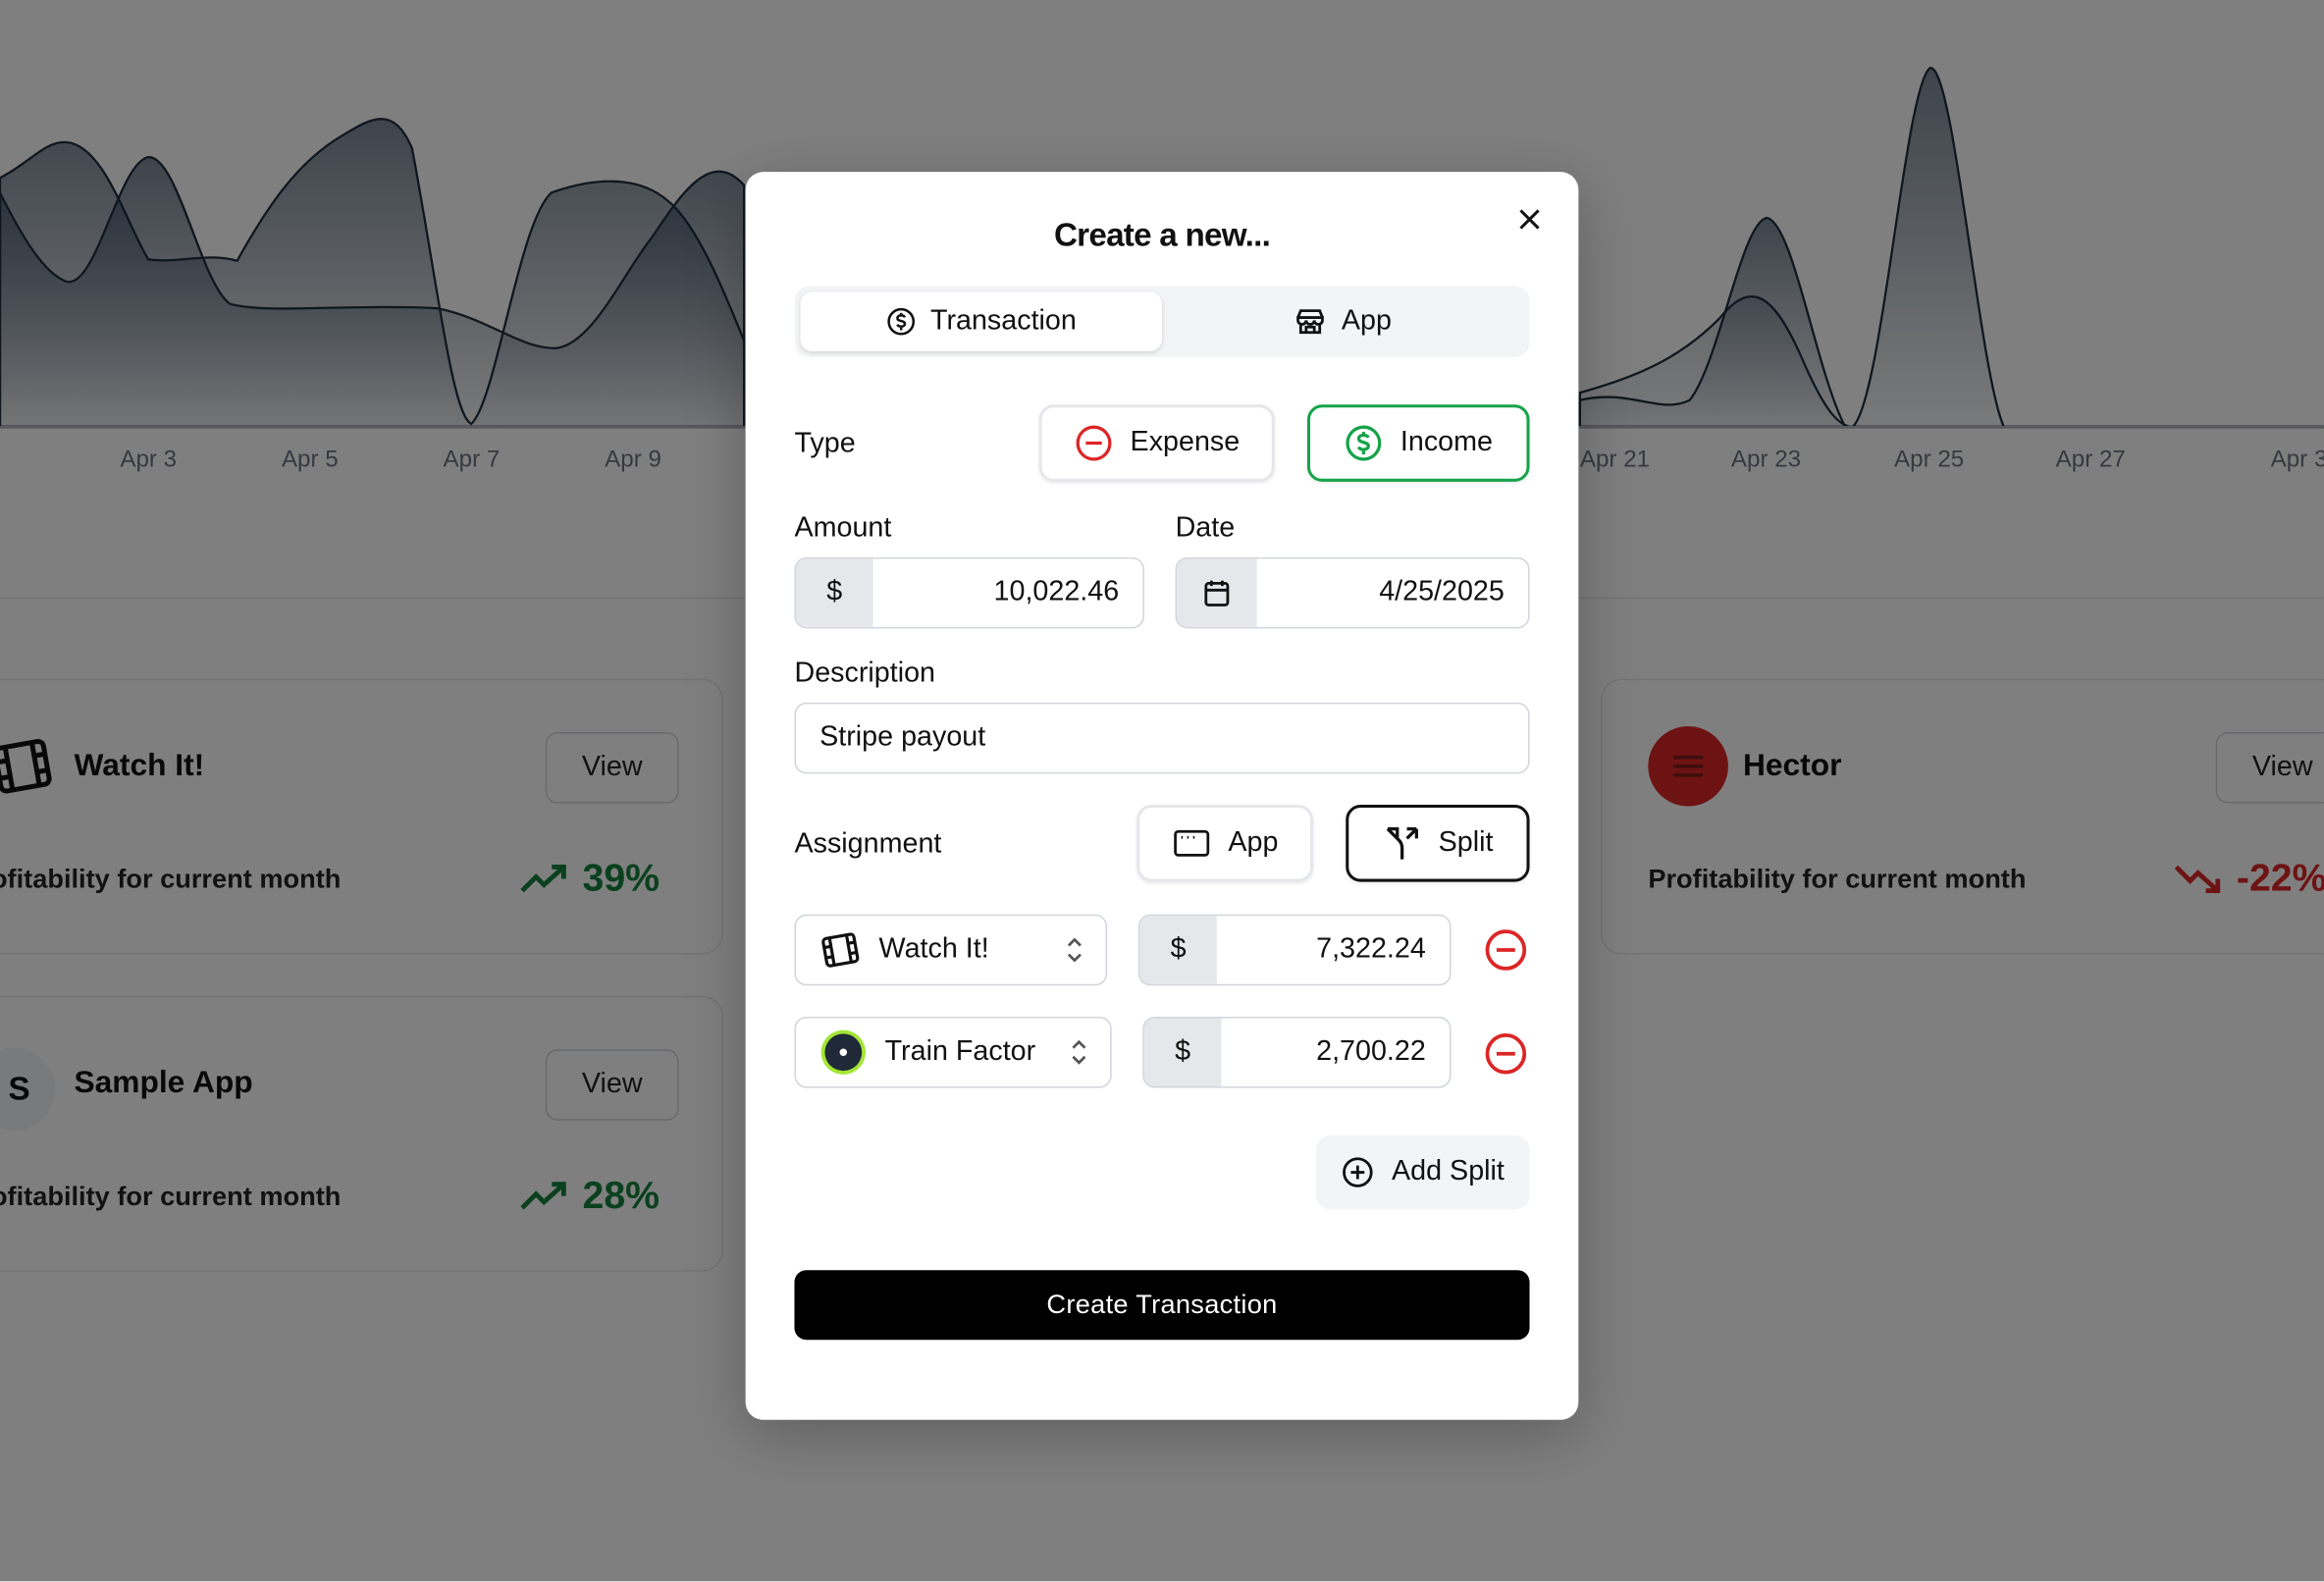 The height and width of the screenshot is (1582, 2324). I want to click on create-transaction-button: Create Transaction, so click(1162, 1305).